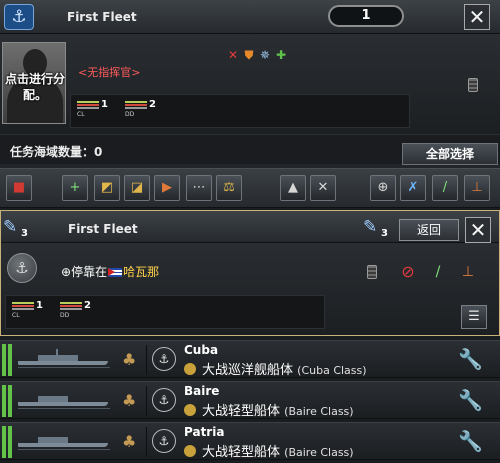  Describe the element at coordinates (19, 188) in the screenshot. I see `delete-icon: ■` at that location.